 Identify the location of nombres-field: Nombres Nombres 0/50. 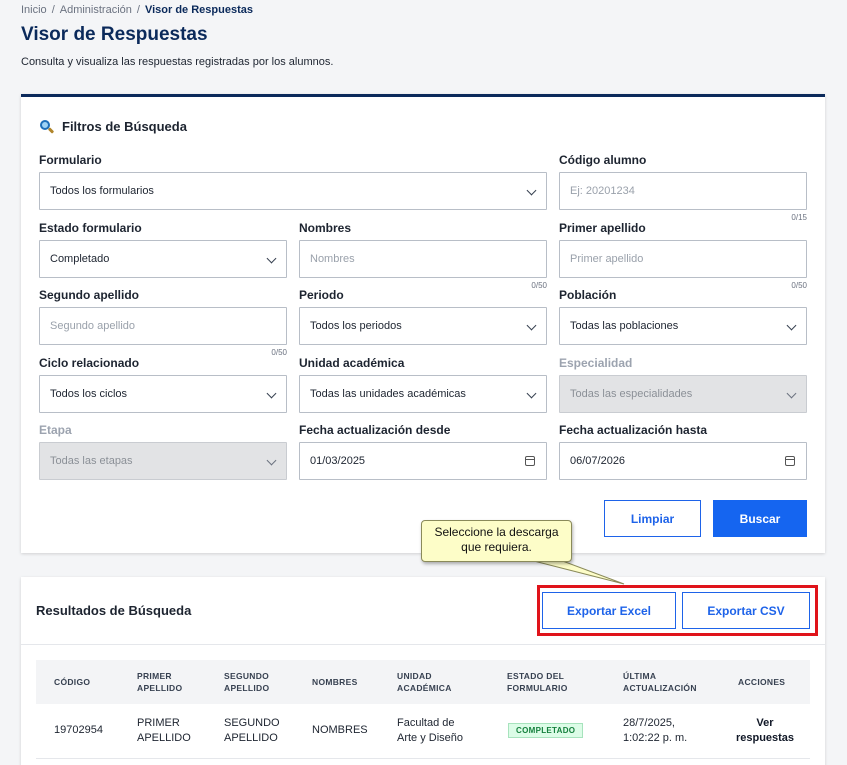
(423, 255).